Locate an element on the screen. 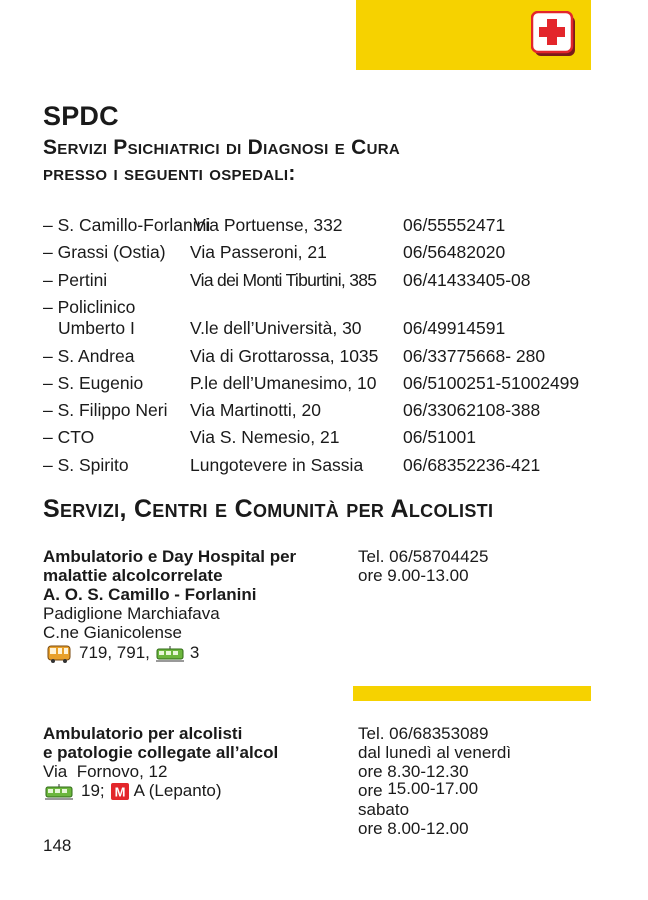 The height and width of the screenshot is (900, 648). hours-value: 15.00-17.00 is located at coordinates (433, 788).